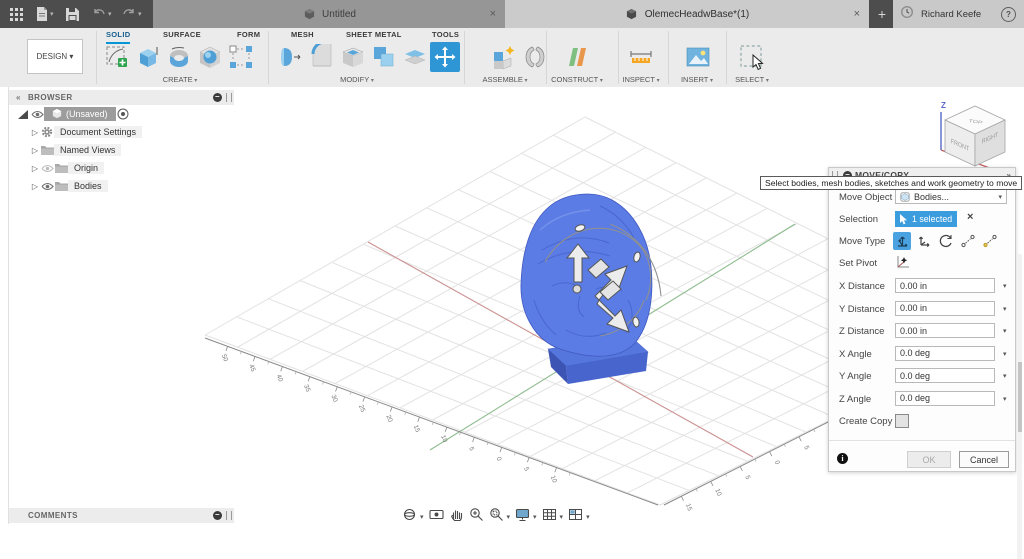  I want to click on fit-icon, so click(496, 517).